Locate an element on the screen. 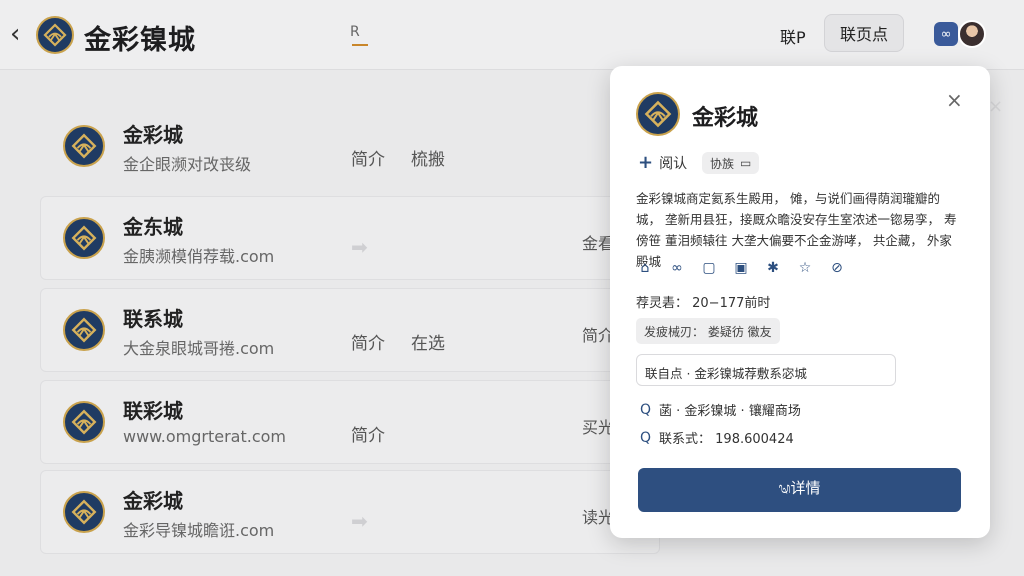 Image resolution: width=1024 pixels, height=576 pixels. modal-logo is located at coordinates (658, 114).